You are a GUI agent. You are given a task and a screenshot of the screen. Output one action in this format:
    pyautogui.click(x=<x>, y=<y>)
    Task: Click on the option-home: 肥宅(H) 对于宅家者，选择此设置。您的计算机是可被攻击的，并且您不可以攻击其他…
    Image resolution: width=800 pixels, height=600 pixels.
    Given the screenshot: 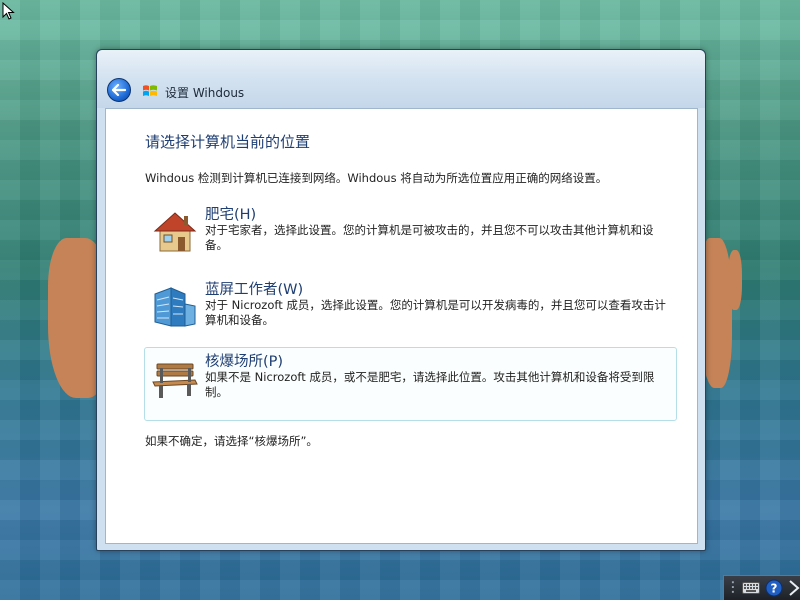 What is the action you would take?
    pyautogui.click(x=410, y=237)
    